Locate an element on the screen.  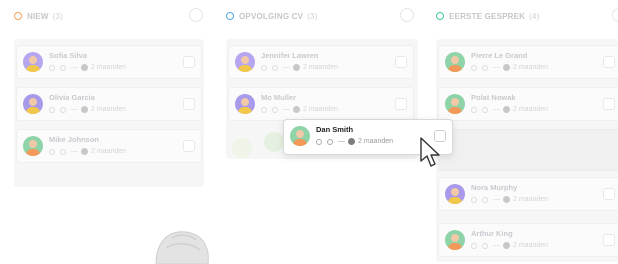
candidate-card: Olivia Garcia — 2 maanden is located at coordinates (109, 104).